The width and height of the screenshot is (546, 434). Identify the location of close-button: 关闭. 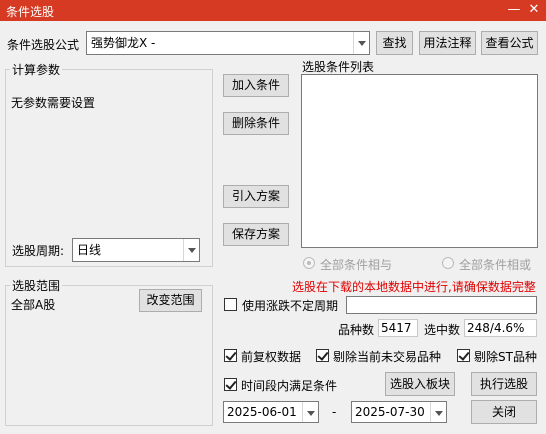
(504, 412).